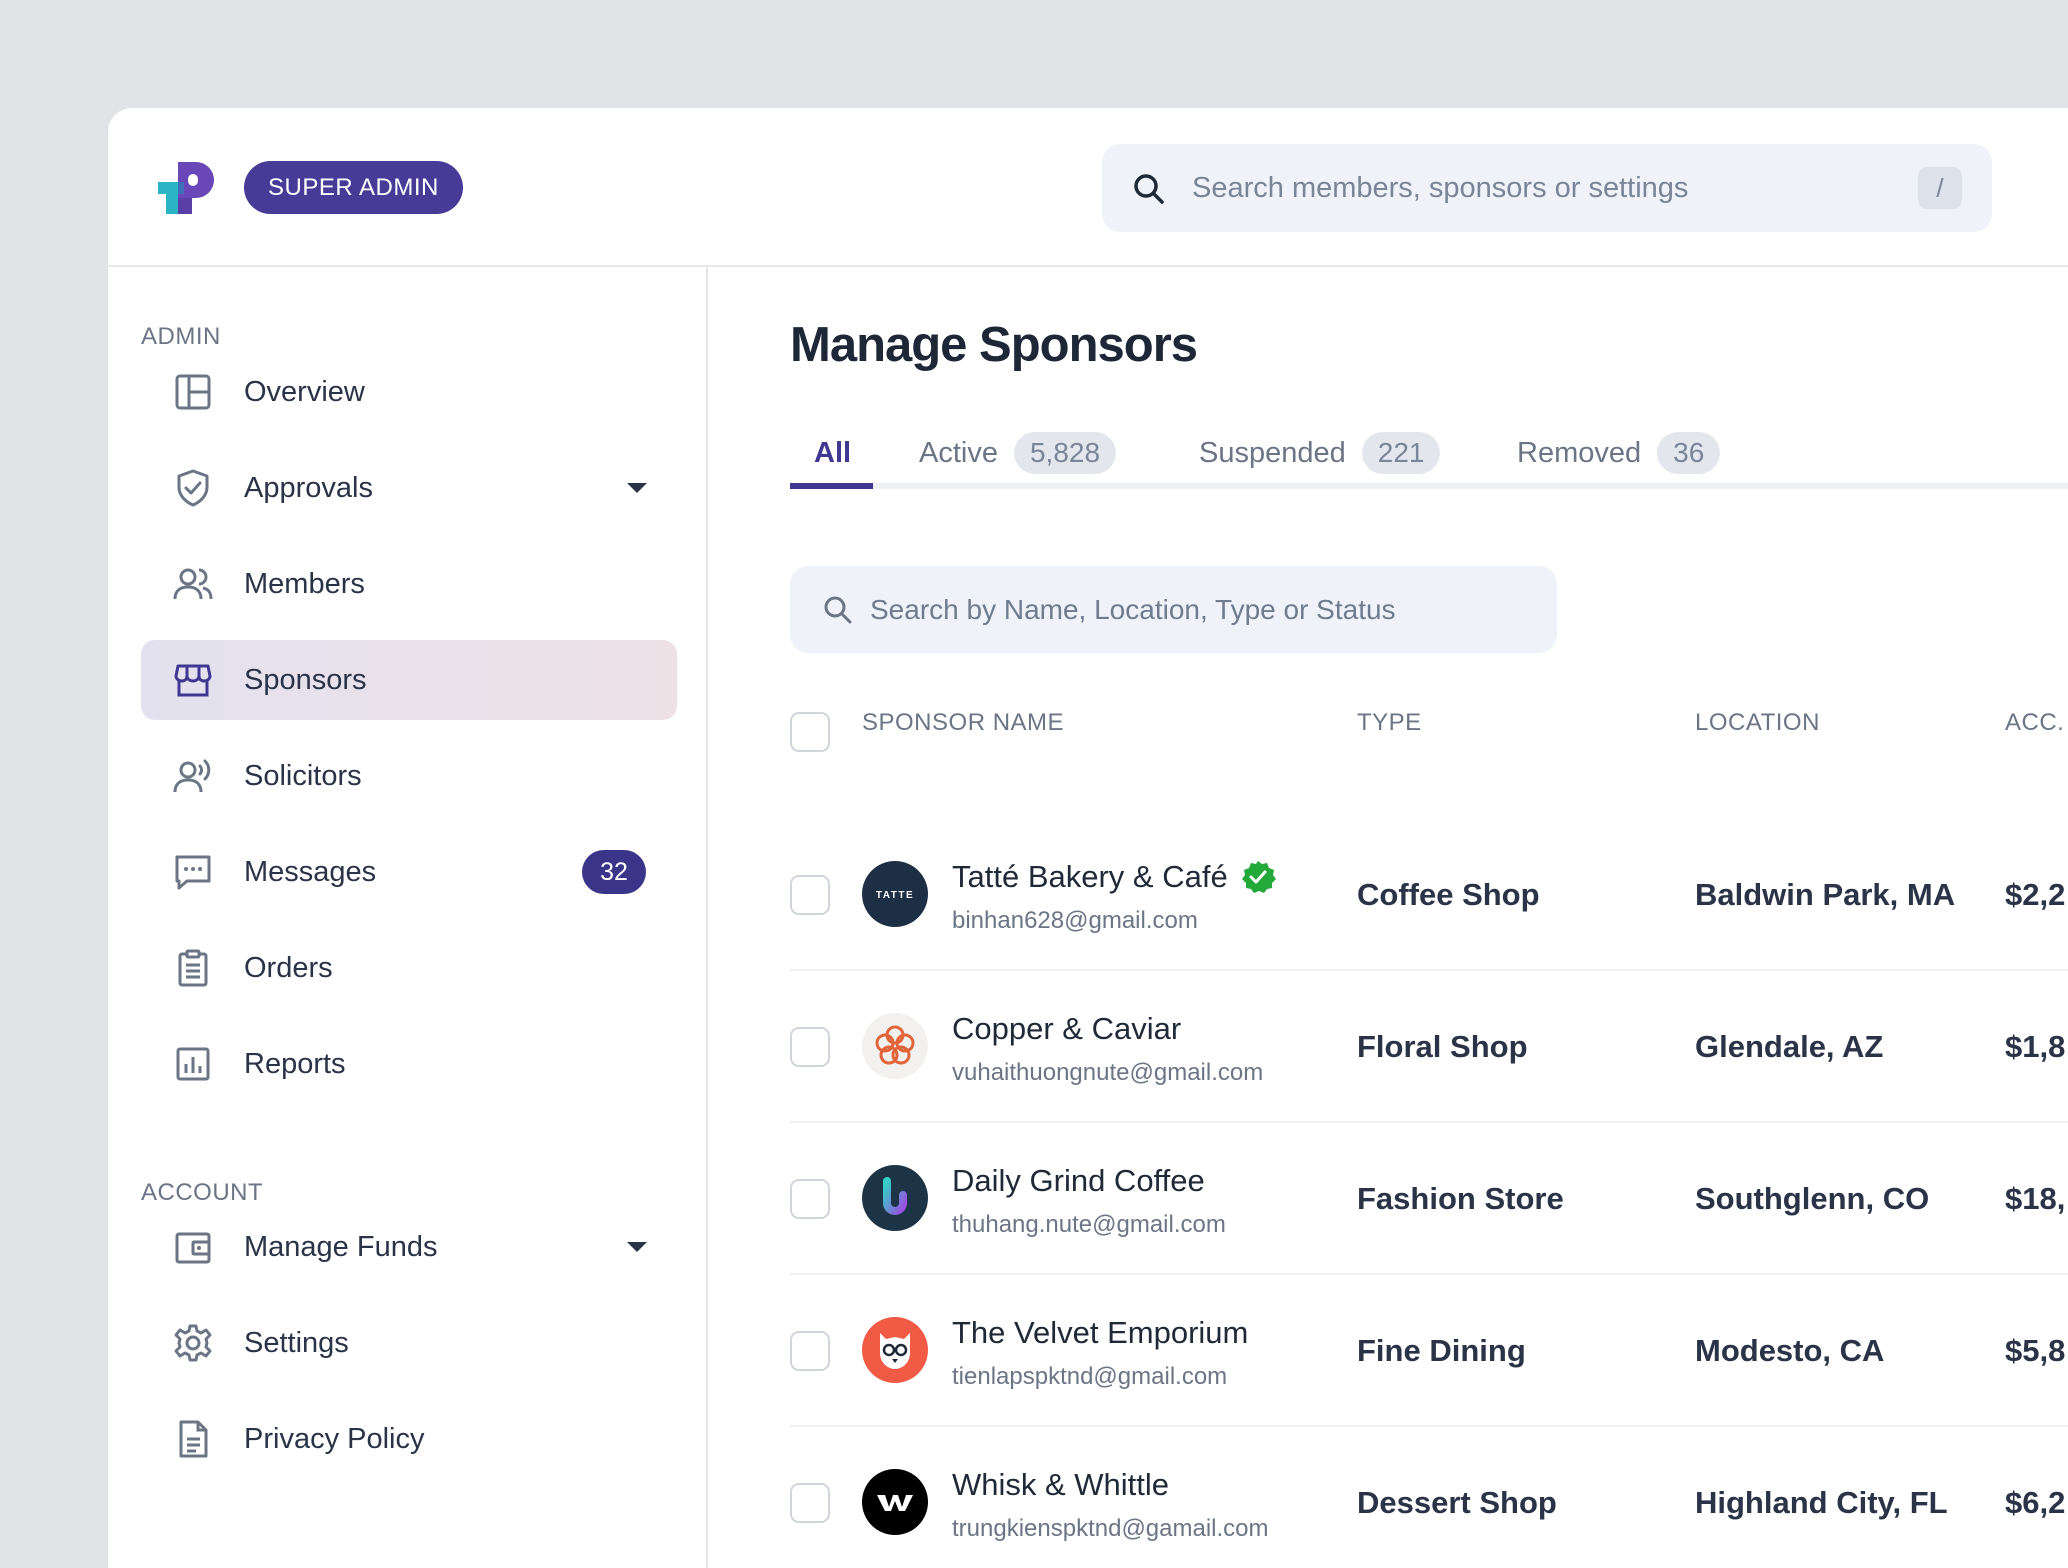 Image resolution: width=2068 pixels, height=1568 pixels. Describe the element at coordinates (193, 584) in the screenshot. I see `users-icon` at that location.